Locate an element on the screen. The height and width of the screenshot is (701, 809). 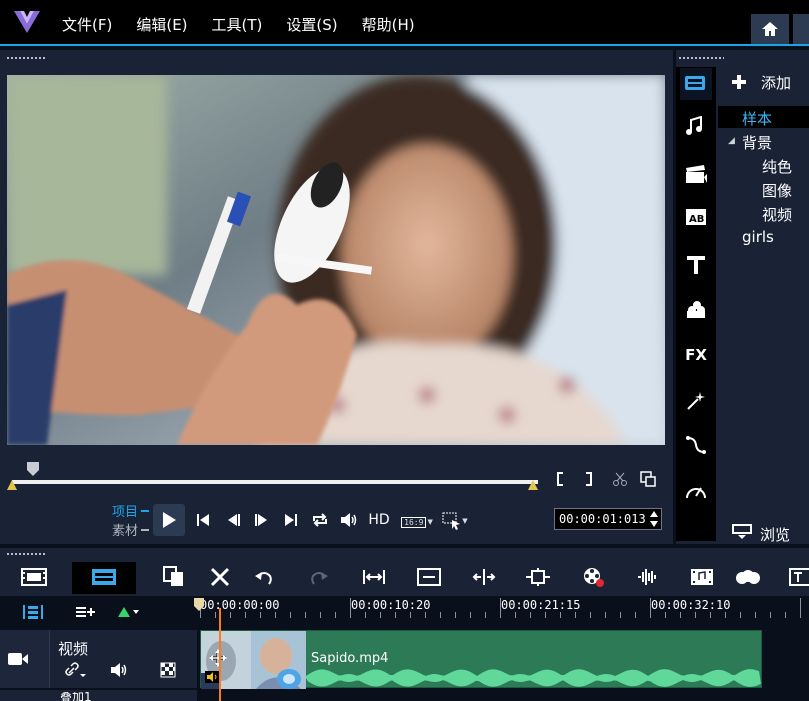
playhead-line is located at coordinates (220, 654).